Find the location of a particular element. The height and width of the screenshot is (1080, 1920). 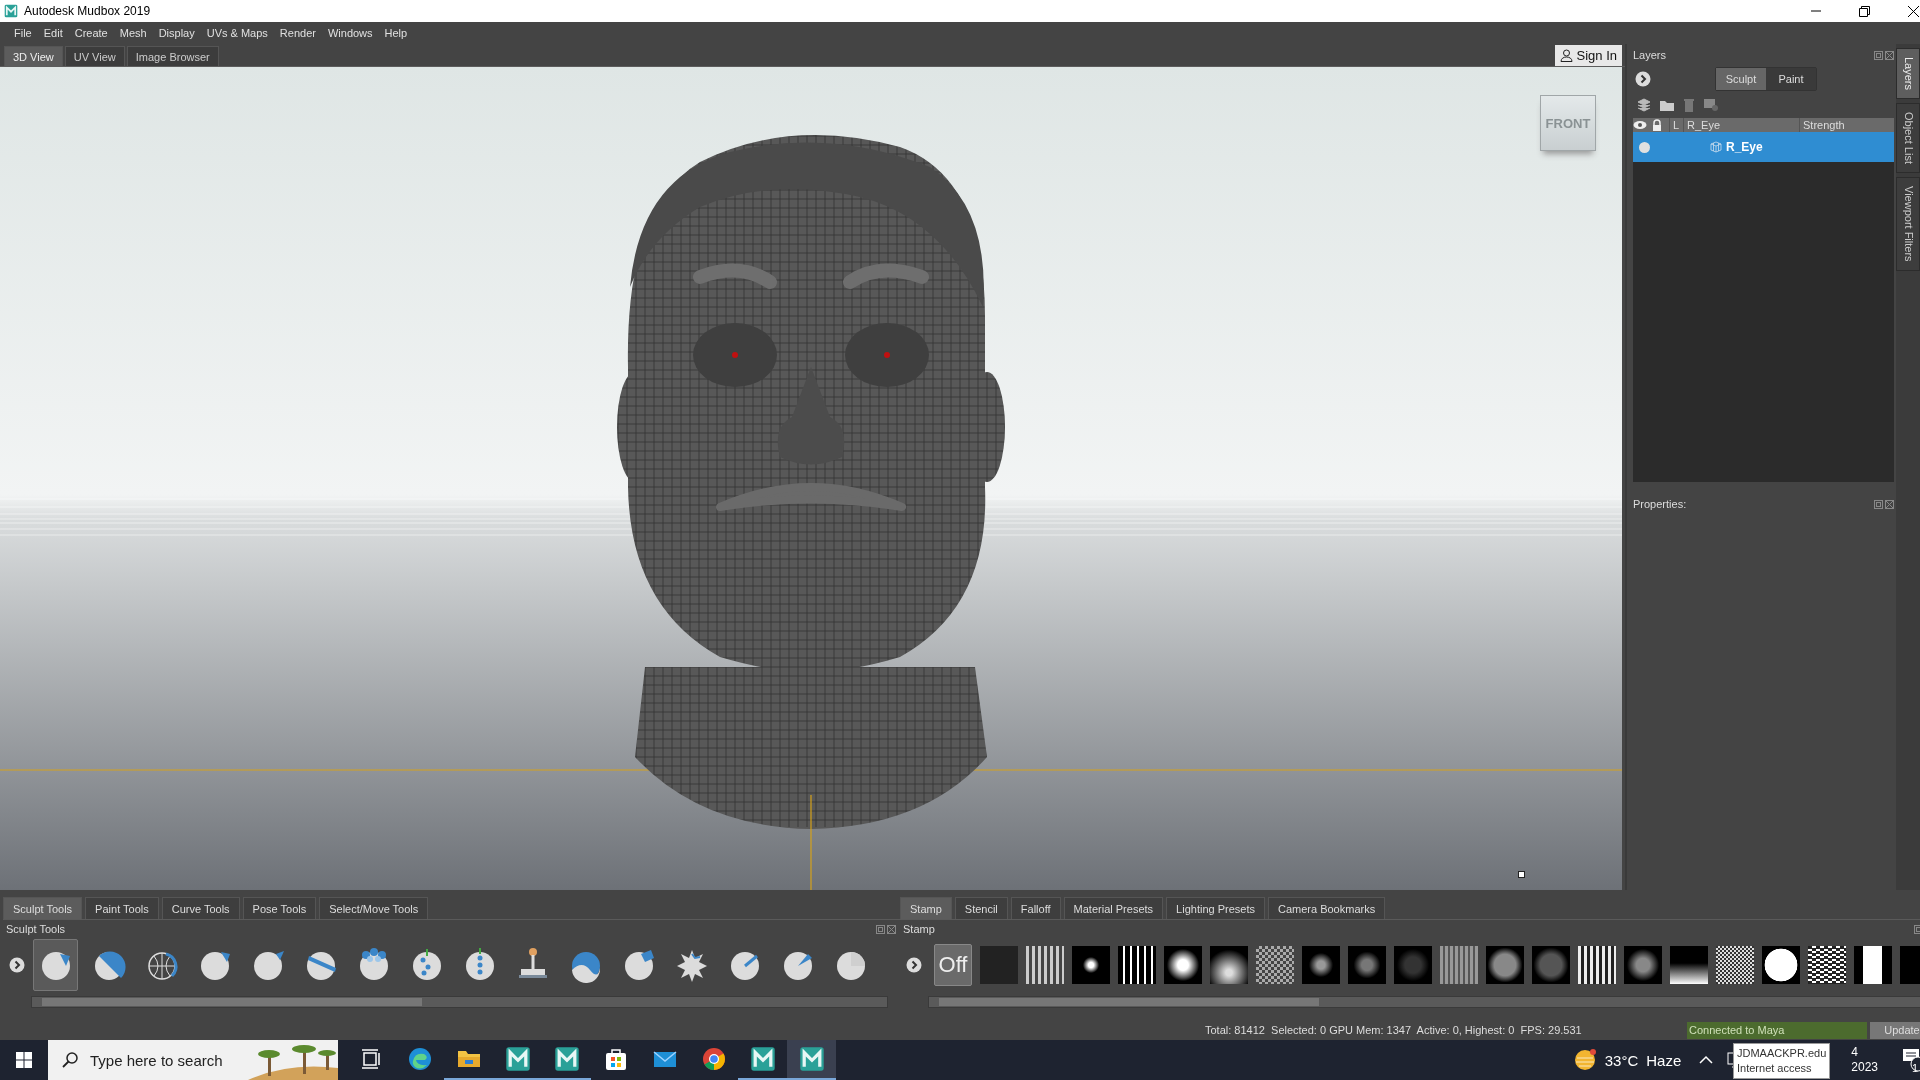

sculpt-tool-button is located at coordinates (55, 965).